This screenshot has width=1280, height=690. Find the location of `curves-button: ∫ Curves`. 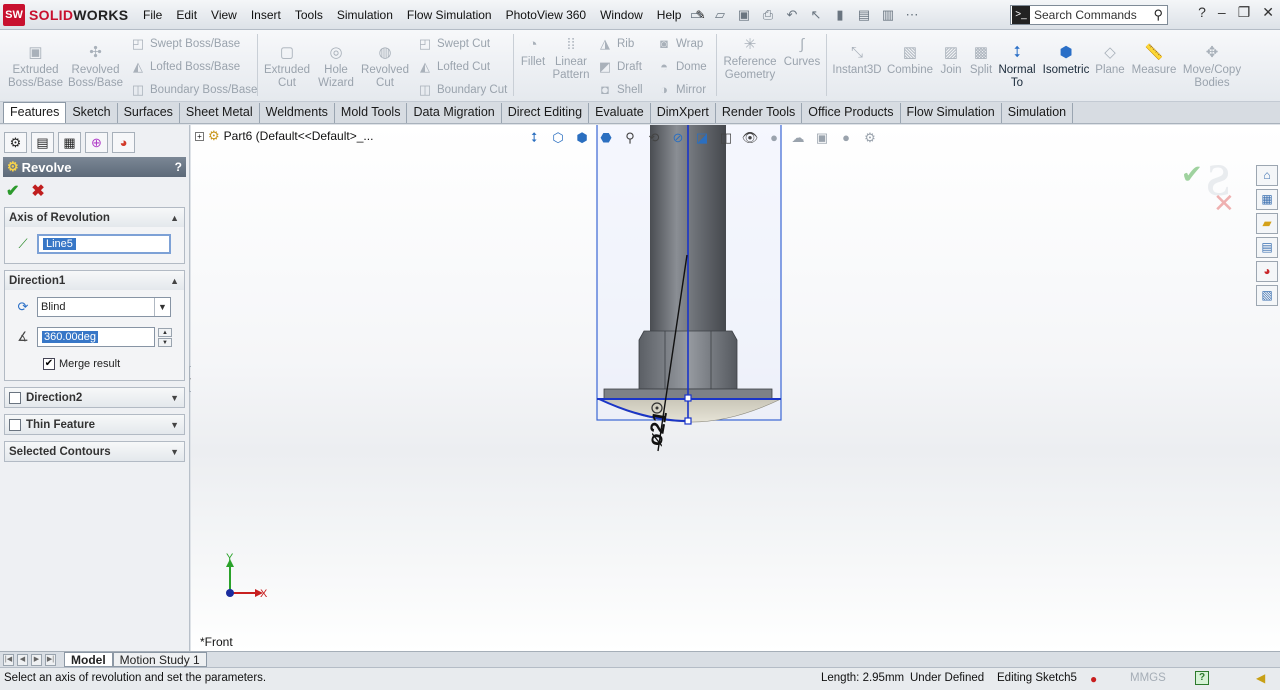

curves-button: ∫ Curves is located at coordinates (802, 52).